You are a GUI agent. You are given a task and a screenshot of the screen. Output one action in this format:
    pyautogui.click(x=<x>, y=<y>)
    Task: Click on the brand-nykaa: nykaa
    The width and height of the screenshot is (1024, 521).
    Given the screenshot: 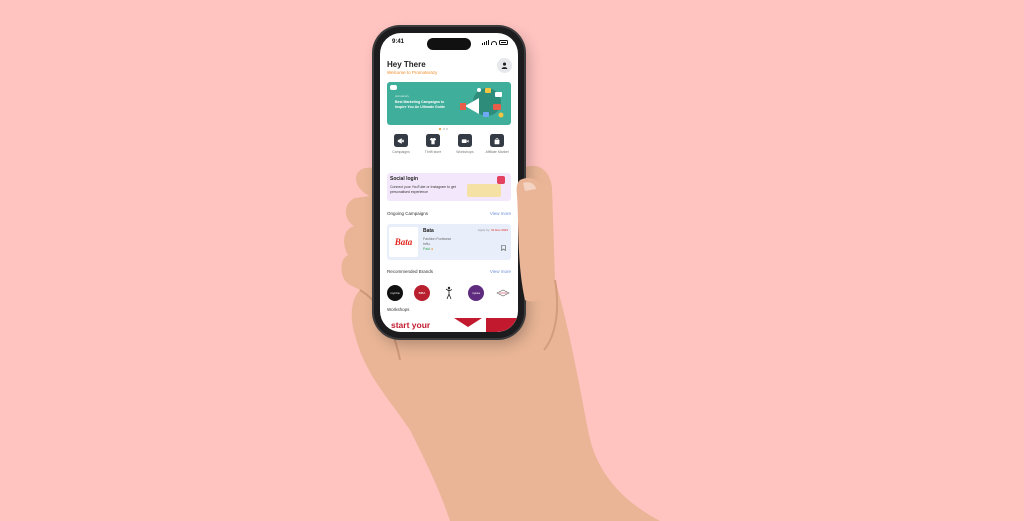 What is the action you would take?
    pyautogui.click(x=476, y=293)
    